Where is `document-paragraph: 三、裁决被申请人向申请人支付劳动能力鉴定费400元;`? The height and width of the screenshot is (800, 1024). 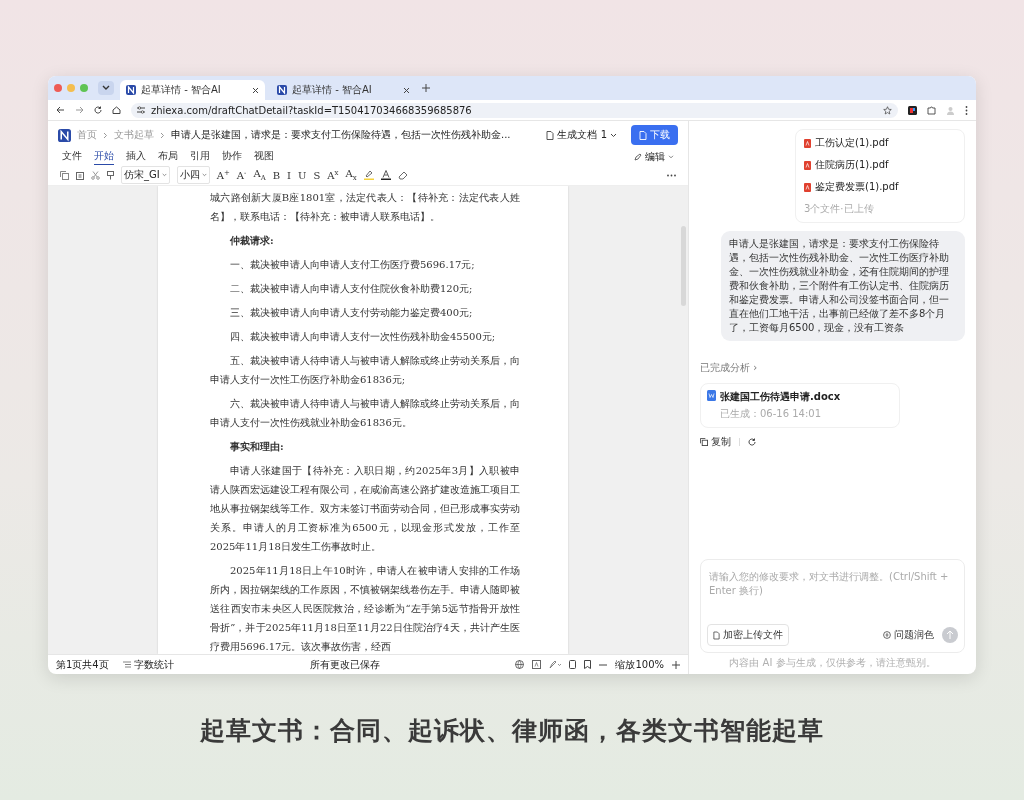 document-paragraph: 三、裁决被申请人向申请人支付劳动能力鉴定费400元; is located at coordinates (351, 313).